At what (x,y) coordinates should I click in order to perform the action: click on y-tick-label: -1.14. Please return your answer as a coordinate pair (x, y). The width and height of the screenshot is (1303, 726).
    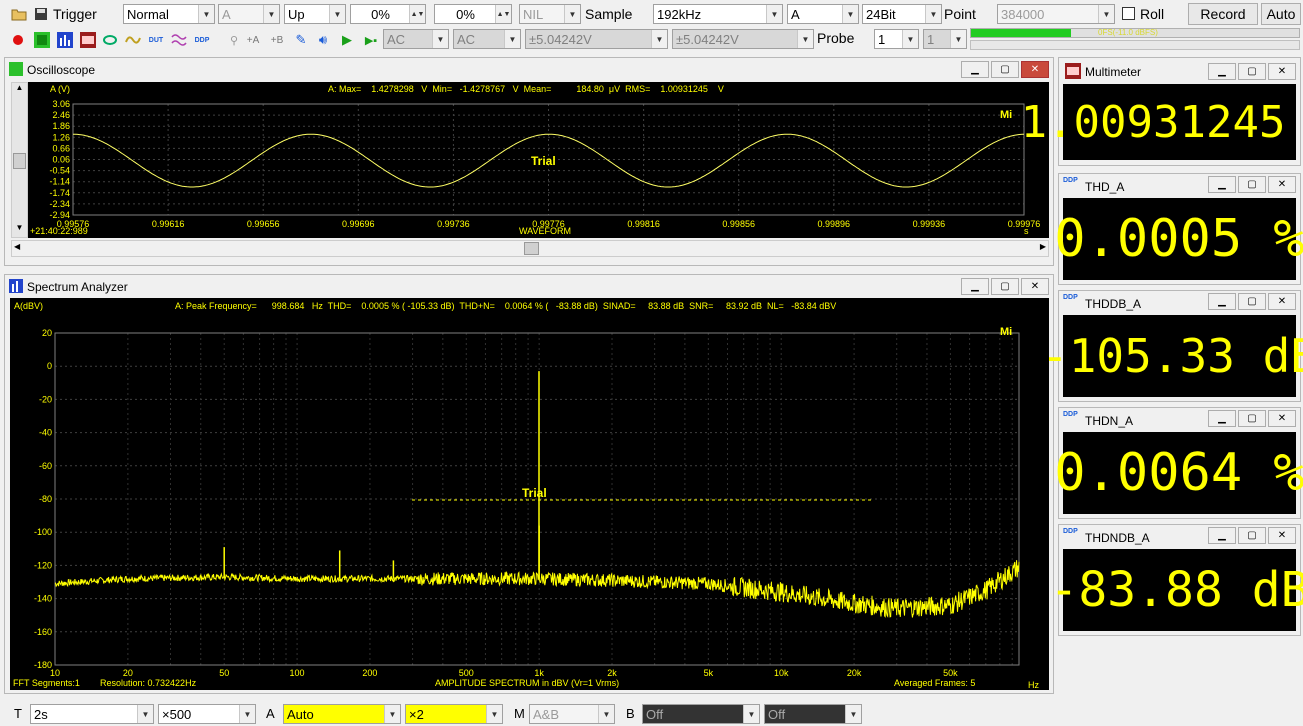
    Looking at the image, I should click on (59, 182).